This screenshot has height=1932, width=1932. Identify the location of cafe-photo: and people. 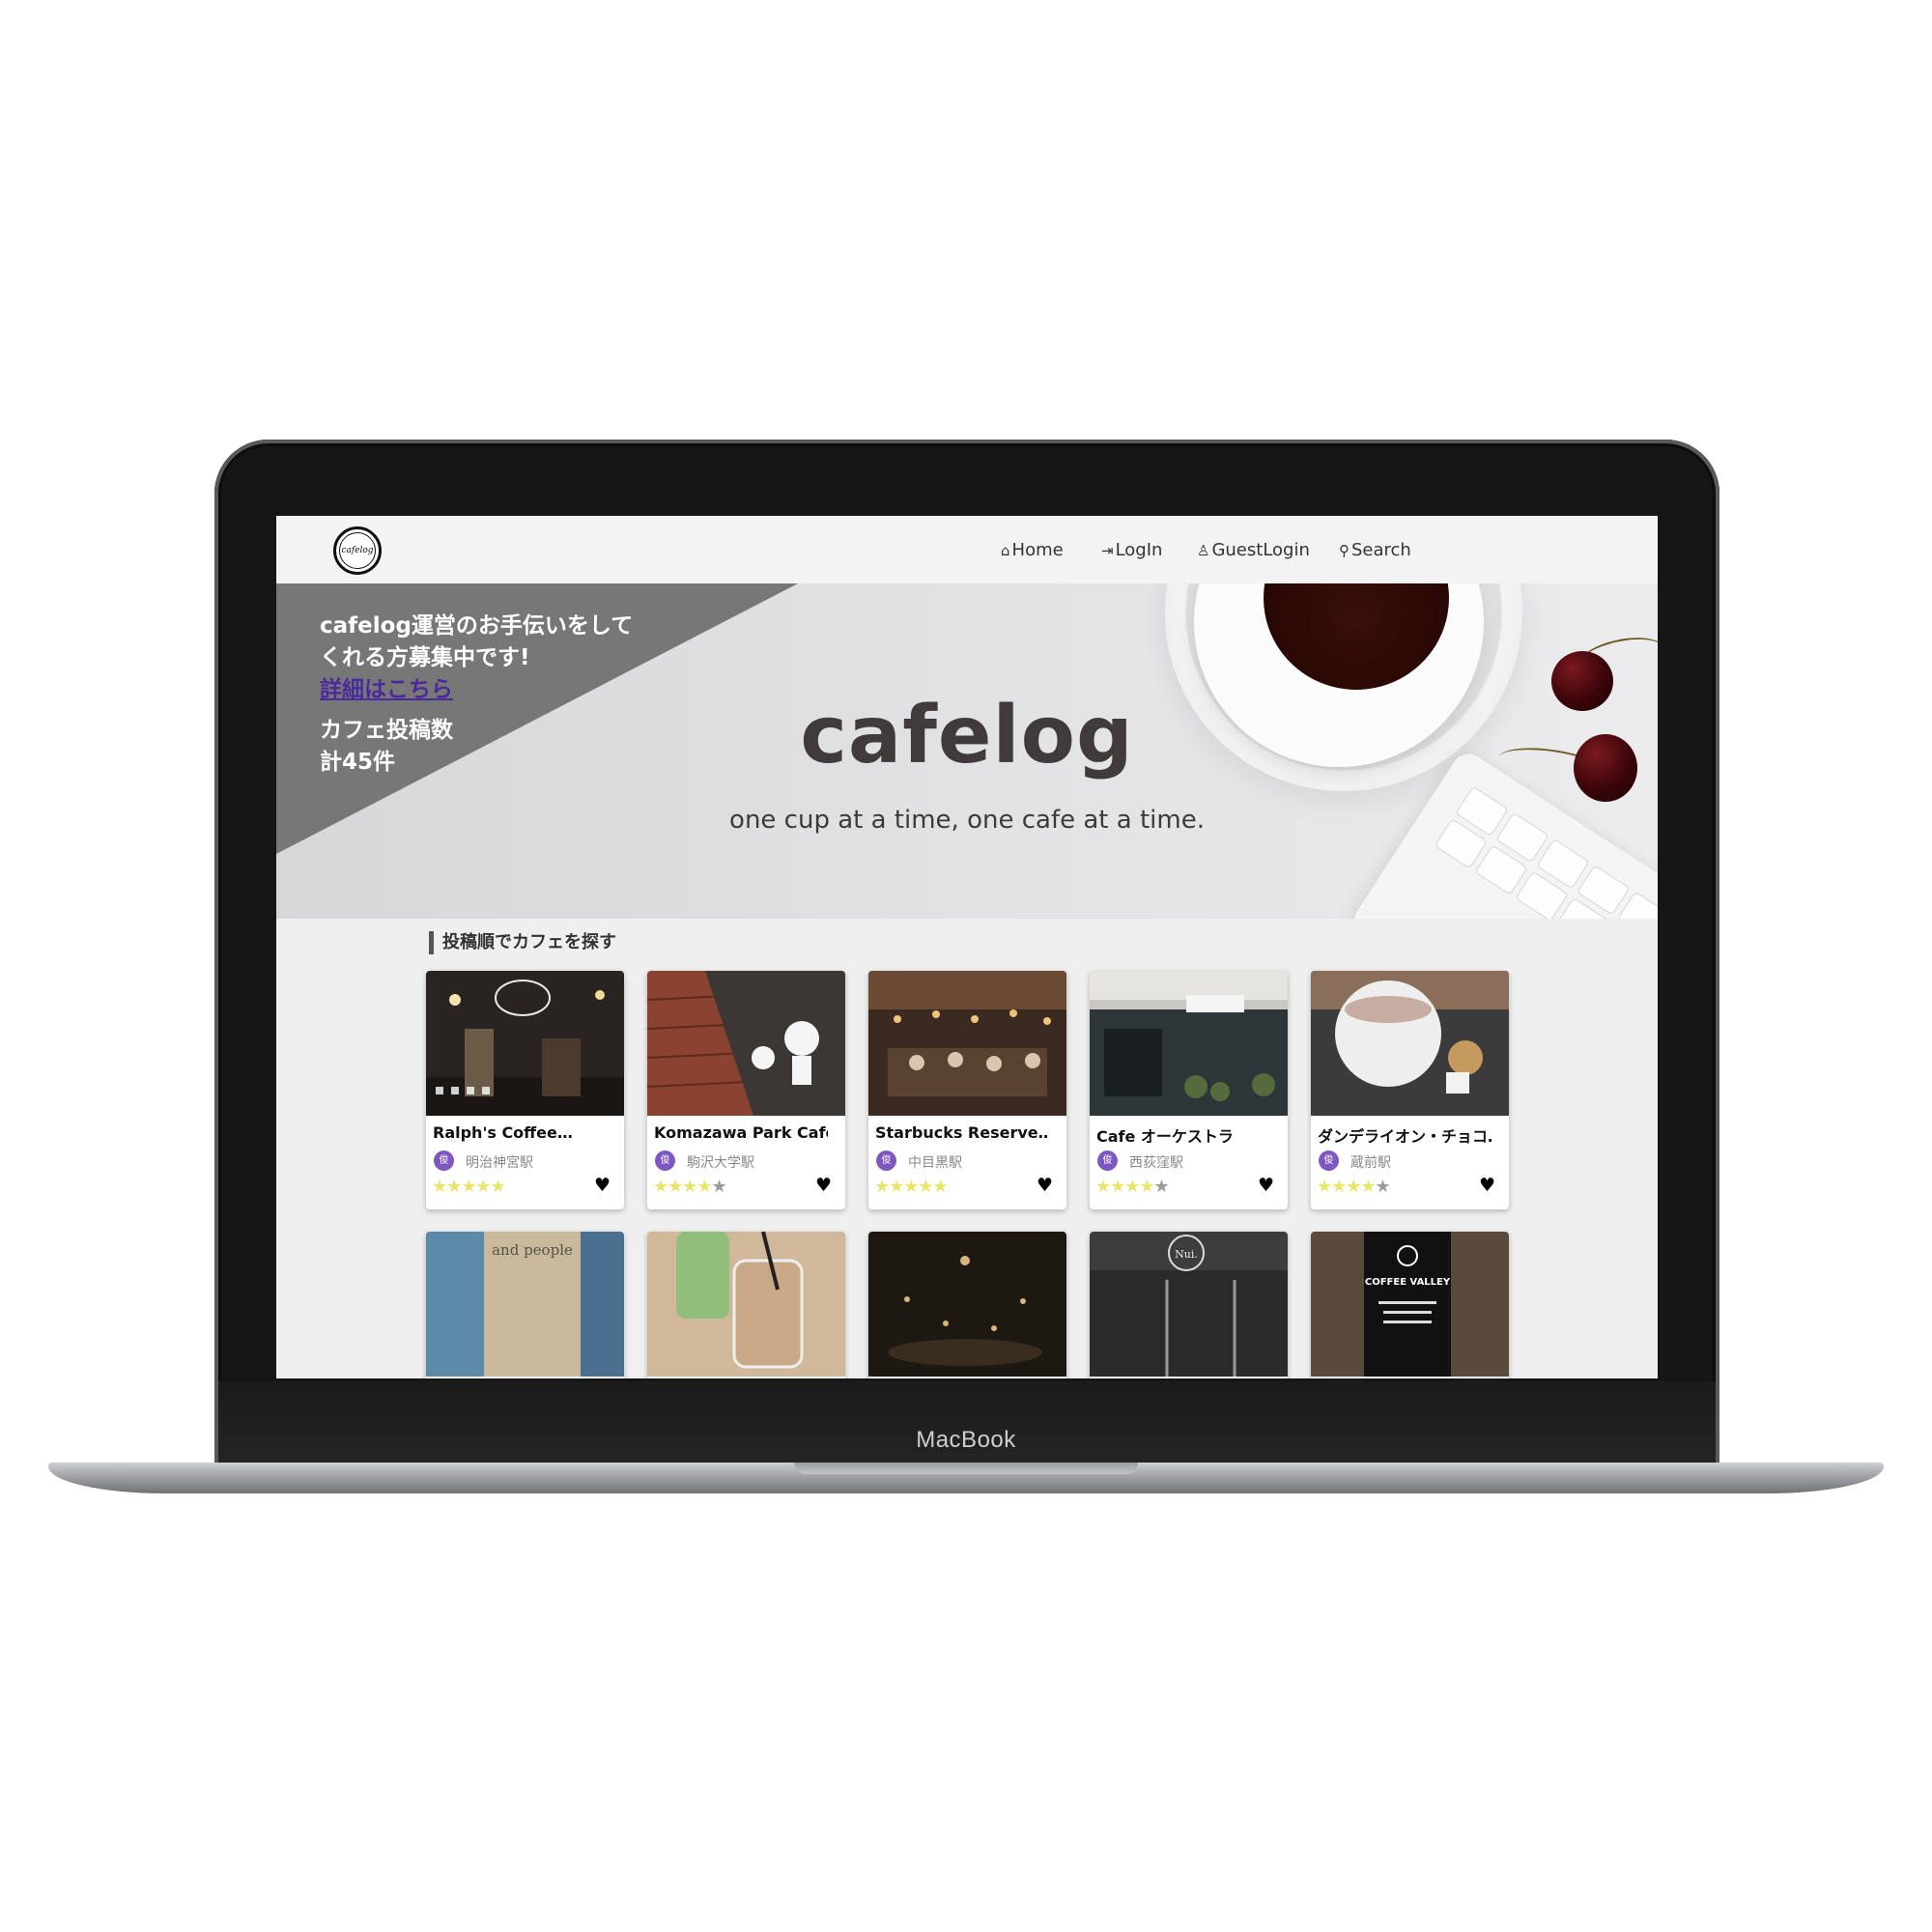
(525, 1304).